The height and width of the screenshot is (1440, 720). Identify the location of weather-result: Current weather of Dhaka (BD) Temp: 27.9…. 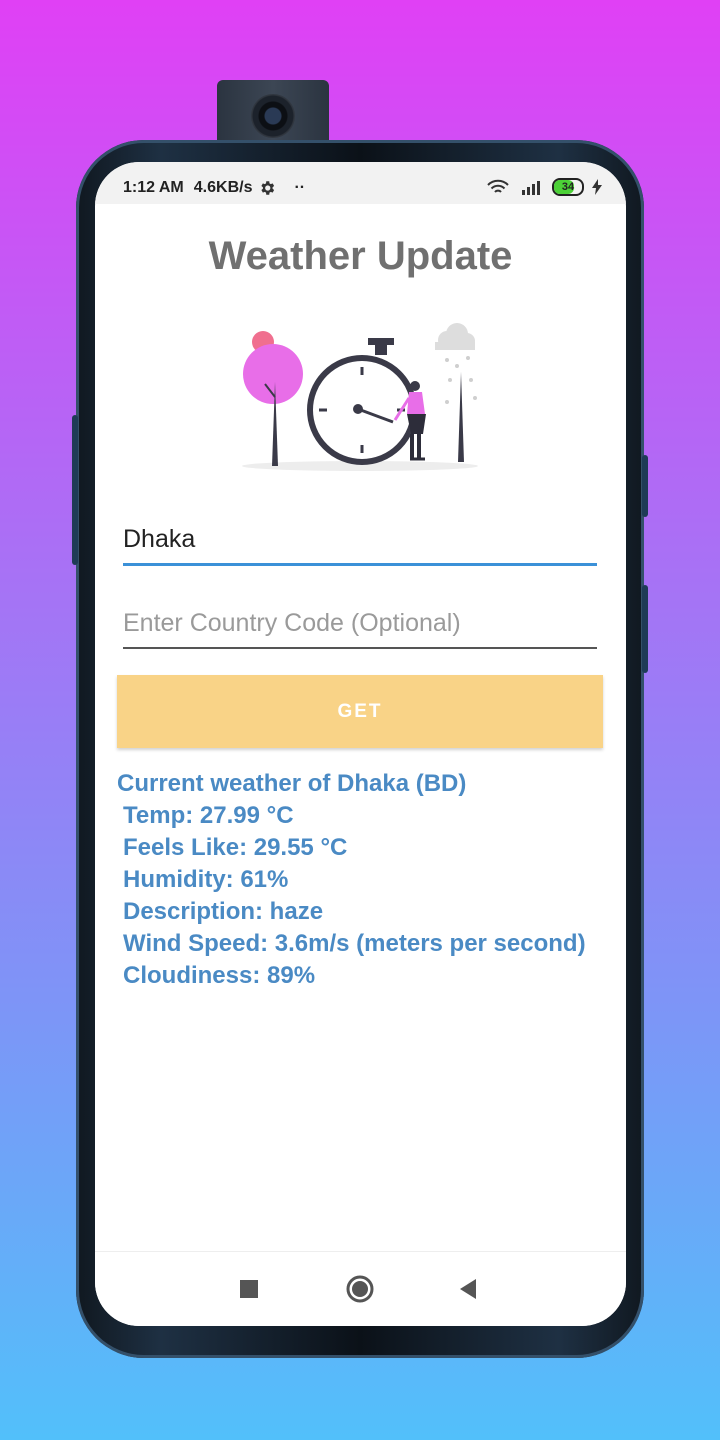
(362, 880).